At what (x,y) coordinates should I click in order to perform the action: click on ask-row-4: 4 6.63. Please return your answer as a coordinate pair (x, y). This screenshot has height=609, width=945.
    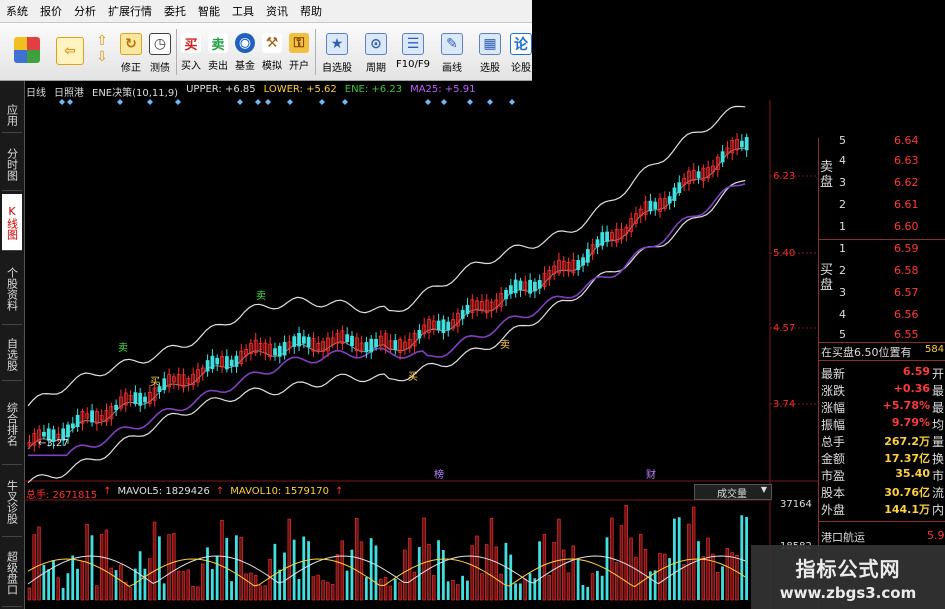
    Looking at the image, I should click on (882, 163).